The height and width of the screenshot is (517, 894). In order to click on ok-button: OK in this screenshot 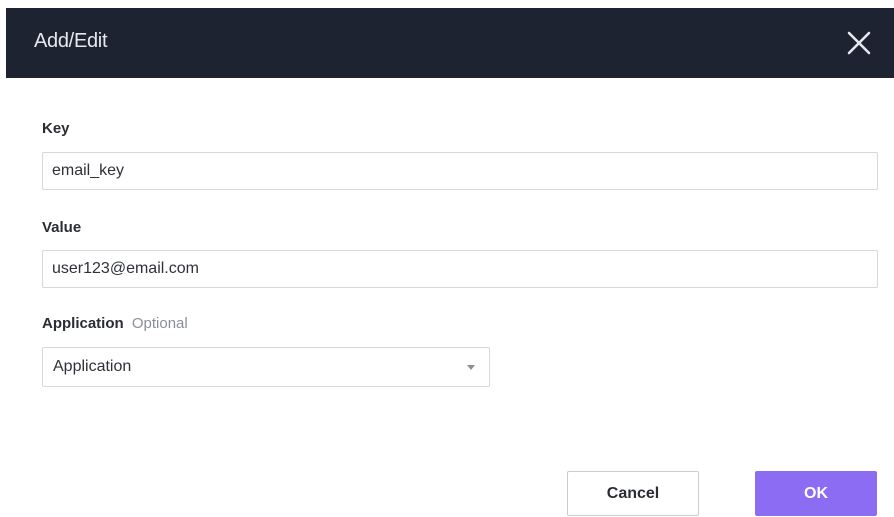, I will do `click(816, 493)`.